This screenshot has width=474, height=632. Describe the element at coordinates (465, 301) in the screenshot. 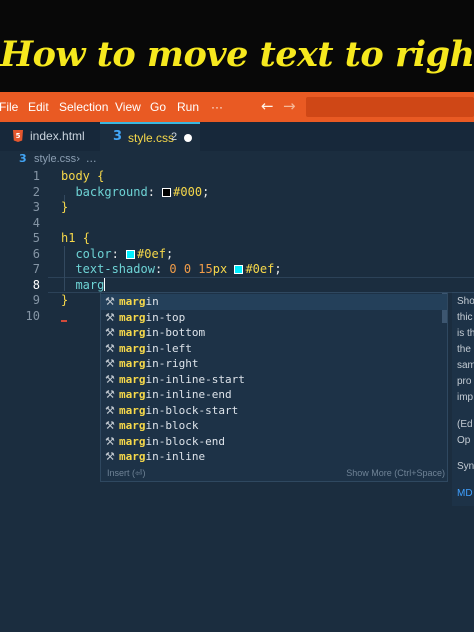

I see `details-text: Sho` at that location.